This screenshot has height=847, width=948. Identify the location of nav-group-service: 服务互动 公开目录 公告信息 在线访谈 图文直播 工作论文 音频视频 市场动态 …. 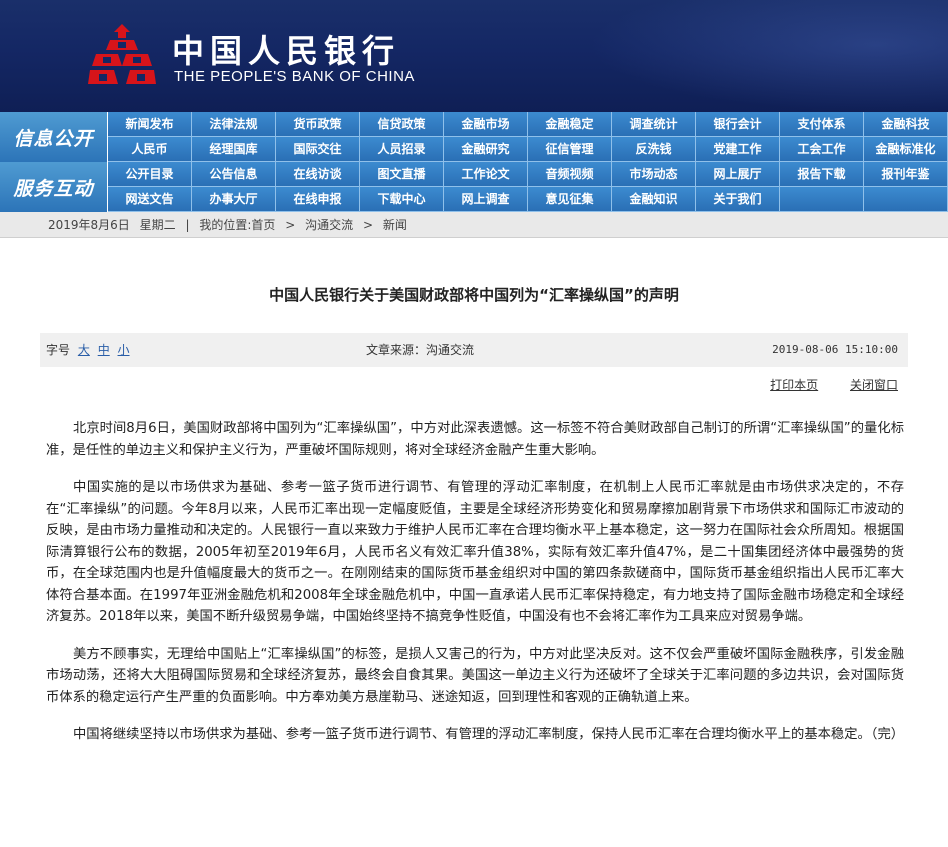
(474, 187).